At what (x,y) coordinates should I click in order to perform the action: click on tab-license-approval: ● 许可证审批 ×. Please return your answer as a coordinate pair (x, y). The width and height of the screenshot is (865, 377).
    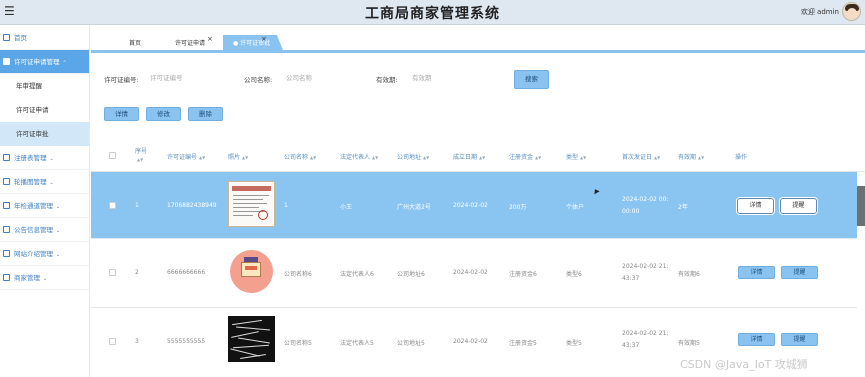
    Looking at the image, I should click on (254, 44).